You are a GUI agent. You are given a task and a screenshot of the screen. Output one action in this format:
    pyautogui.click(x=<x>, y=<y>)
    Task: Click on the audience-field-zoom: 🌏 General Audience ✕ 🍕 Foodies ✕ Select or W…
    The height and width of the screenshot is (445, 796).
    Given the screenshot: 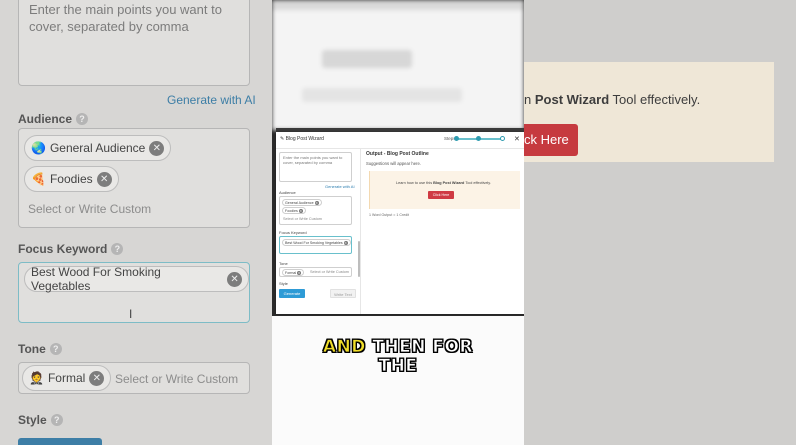 What is the action you would take?
    pyautogui.click(x=134, y=178)
    